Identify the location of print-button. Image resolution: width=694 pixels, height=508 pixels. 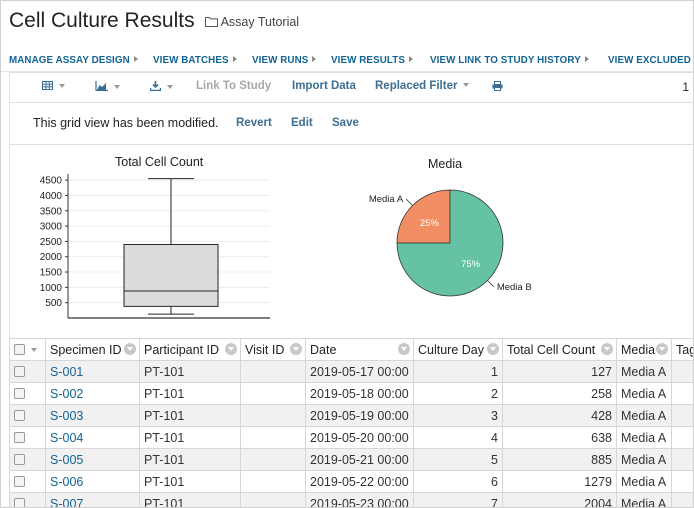
(497, 87).